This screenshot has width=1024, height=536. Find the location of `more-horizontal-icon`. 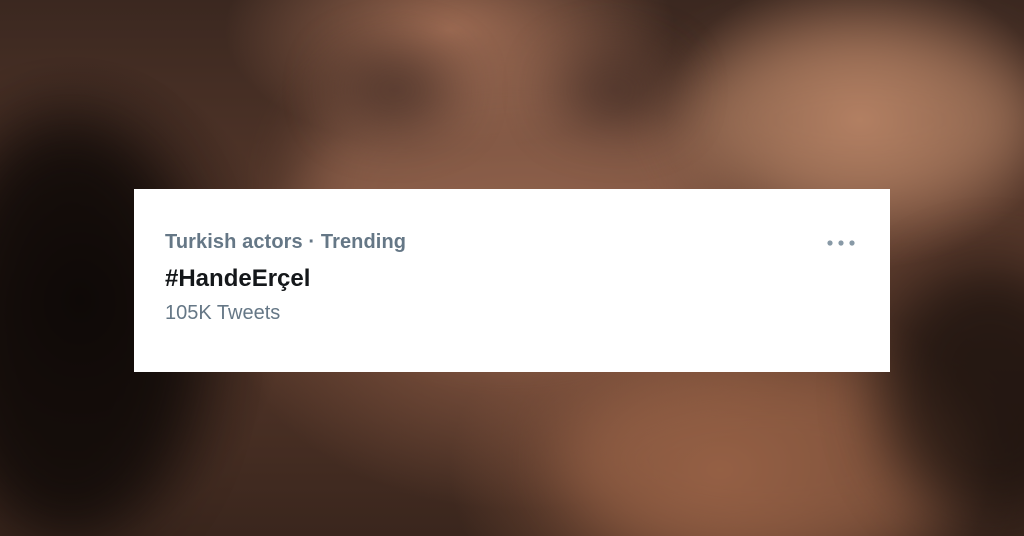

more-horizontal-icon is located at coordinates (841, 243).